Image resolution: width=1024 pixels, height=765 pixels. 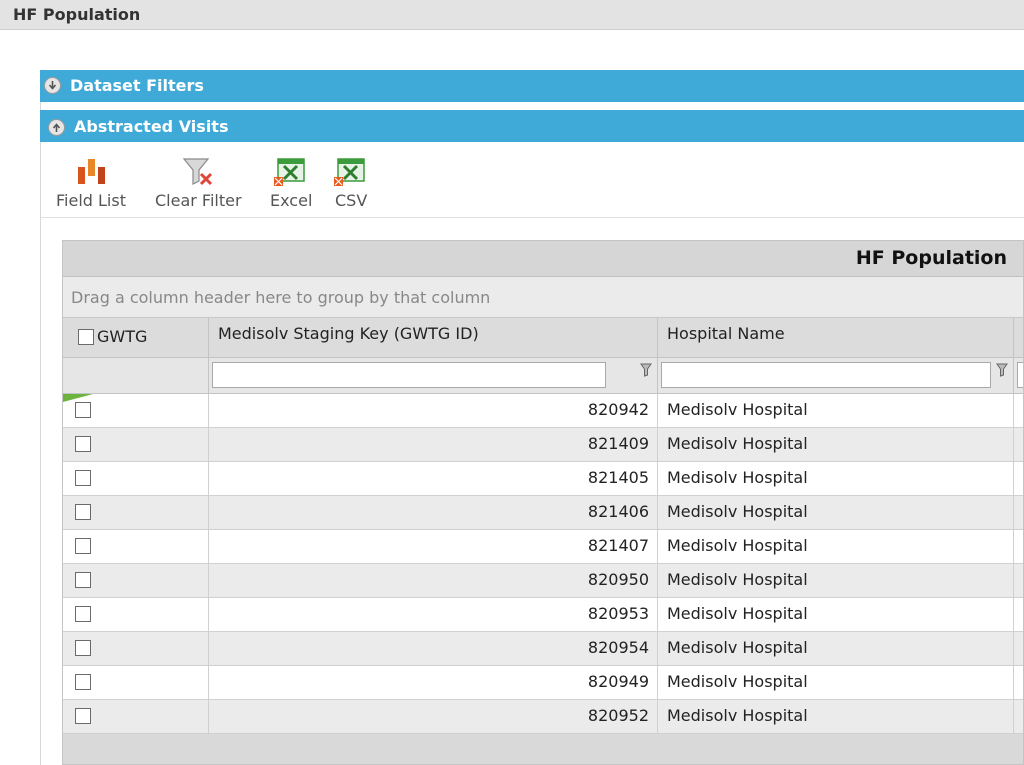 I want to click on table-row: 821406 Medisolv Hospital, so click(x=543, y=513).